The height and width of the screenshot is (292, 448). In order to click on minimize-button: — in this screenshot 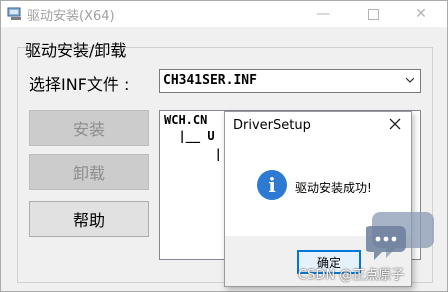, I will do `click(323, 14)`.